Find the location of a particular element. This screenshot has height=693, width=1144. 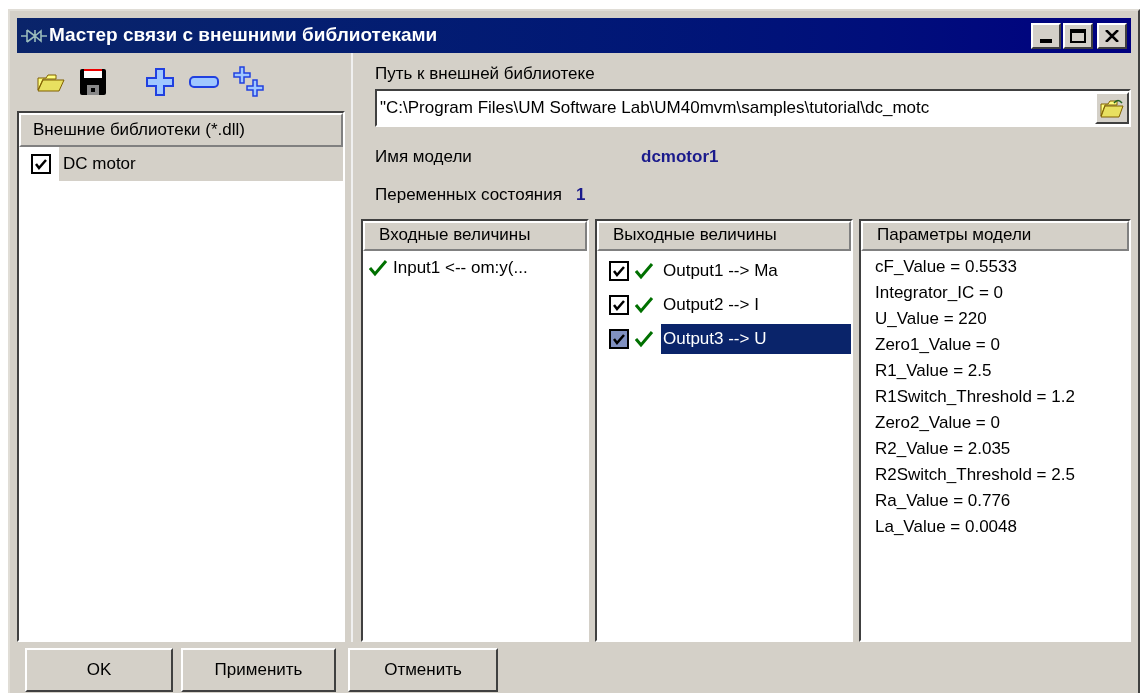

minimize-icon is located at coordinates (1046, 40).